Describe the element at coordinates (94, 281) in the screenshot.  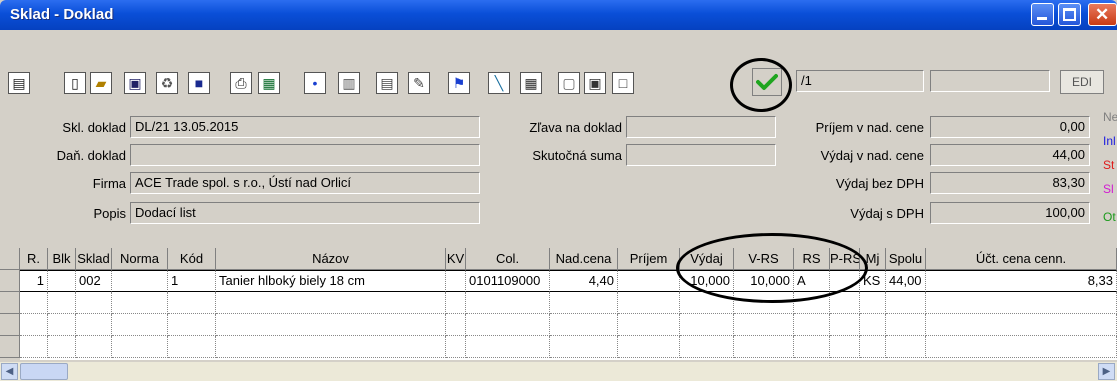
I see `table-cell: 002` at that location.